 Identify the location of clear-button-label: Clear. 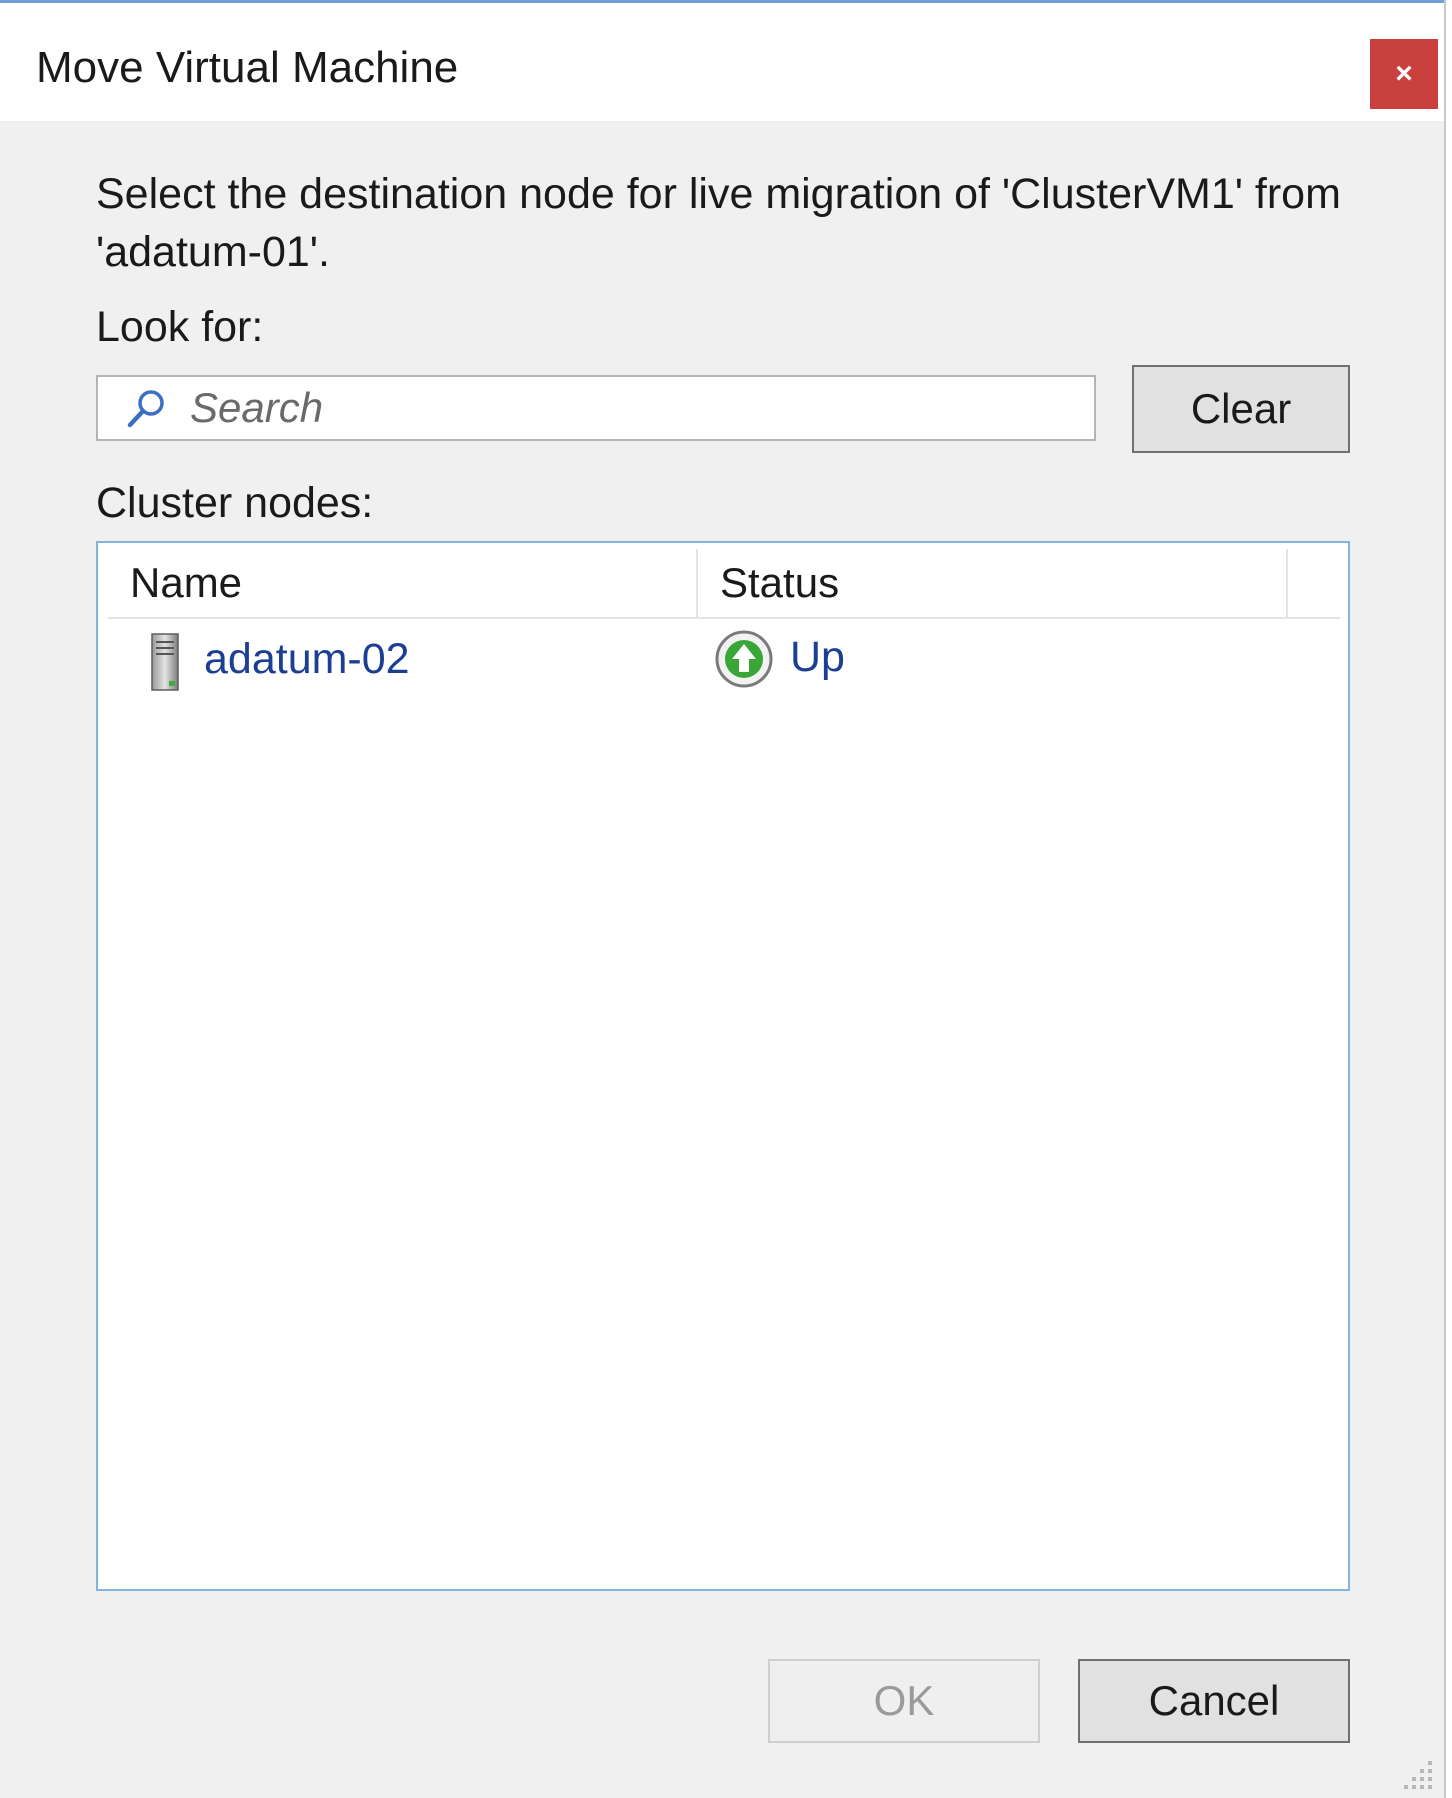
(1241, 408).